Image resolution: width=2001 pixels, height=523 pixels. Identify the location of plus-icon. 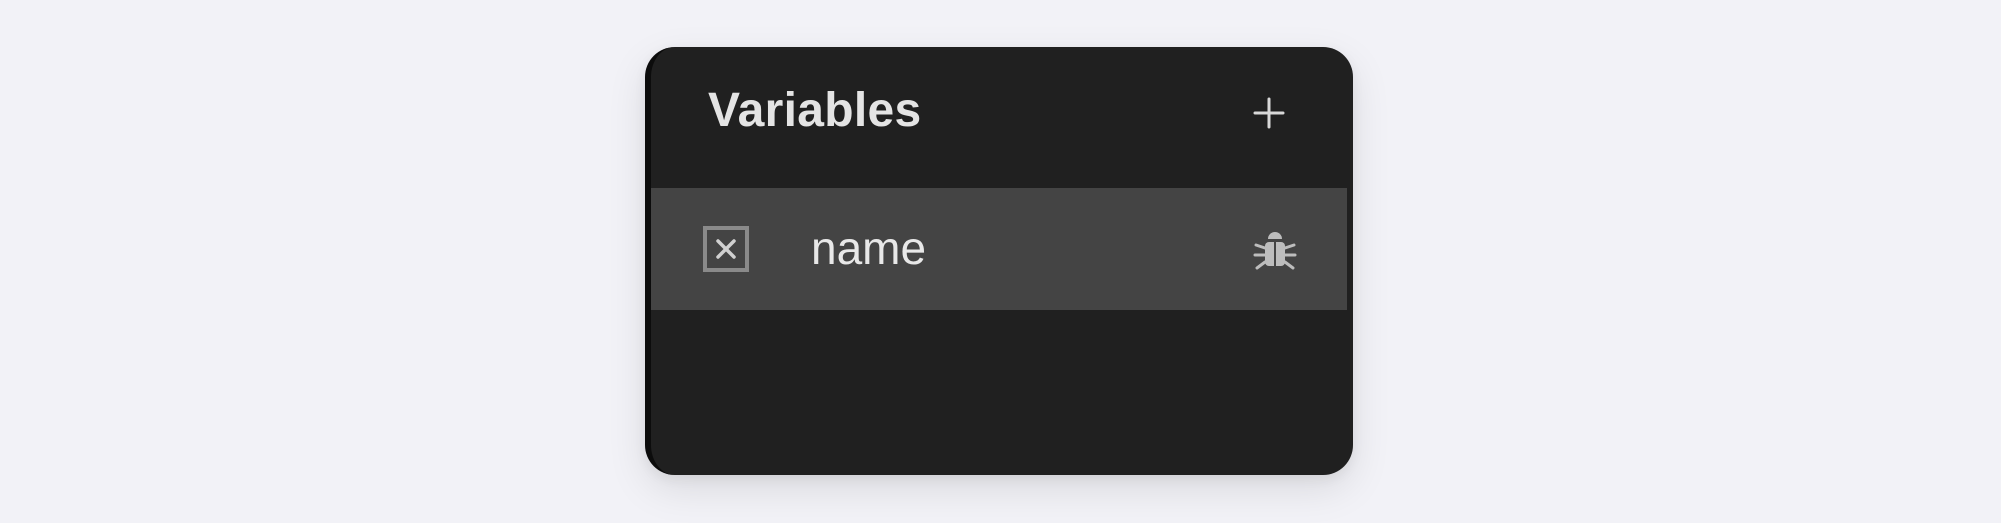
(1269, 113).